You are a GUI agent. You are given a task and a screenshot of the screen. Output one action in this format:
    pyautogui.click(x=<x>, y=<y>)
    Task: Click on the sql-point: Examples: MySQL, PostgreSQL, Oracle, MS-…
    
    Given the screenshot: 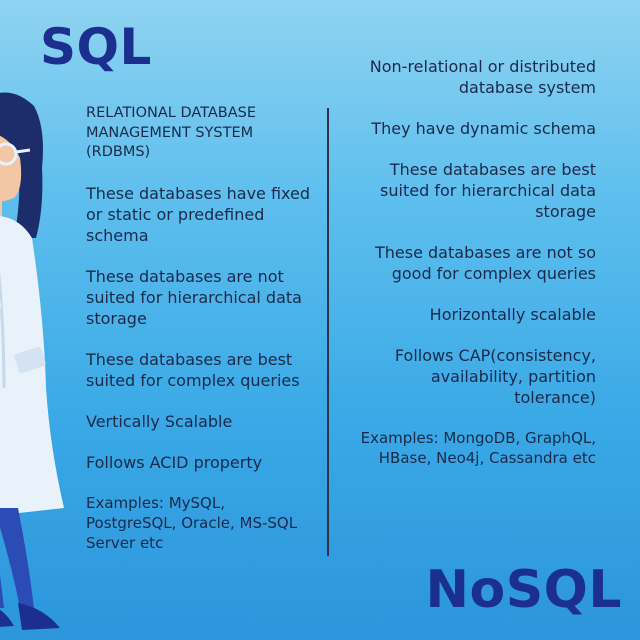 What is the action you would take?
    pyautogui.click(x=192, y=522)
    